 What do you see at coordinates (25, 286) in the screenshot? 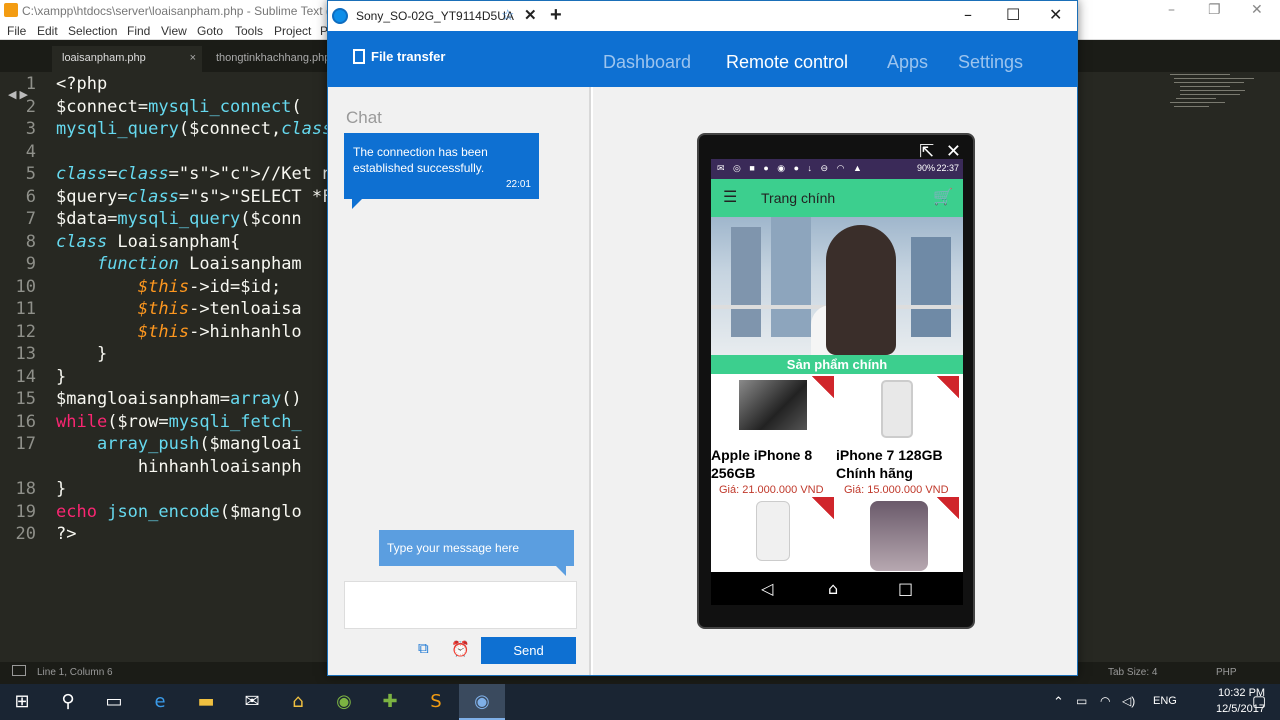
I see `line-number: 10` at bounding box center [25, 286].